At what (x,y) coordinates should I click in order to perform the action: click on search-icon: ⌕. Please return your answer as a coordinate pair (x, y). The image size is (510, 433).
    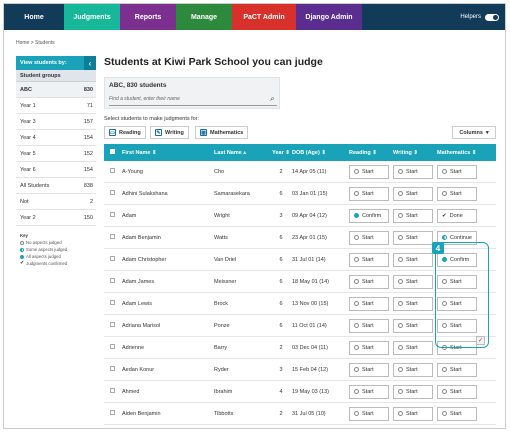
    Looking at the image, I should click on (272, 99).